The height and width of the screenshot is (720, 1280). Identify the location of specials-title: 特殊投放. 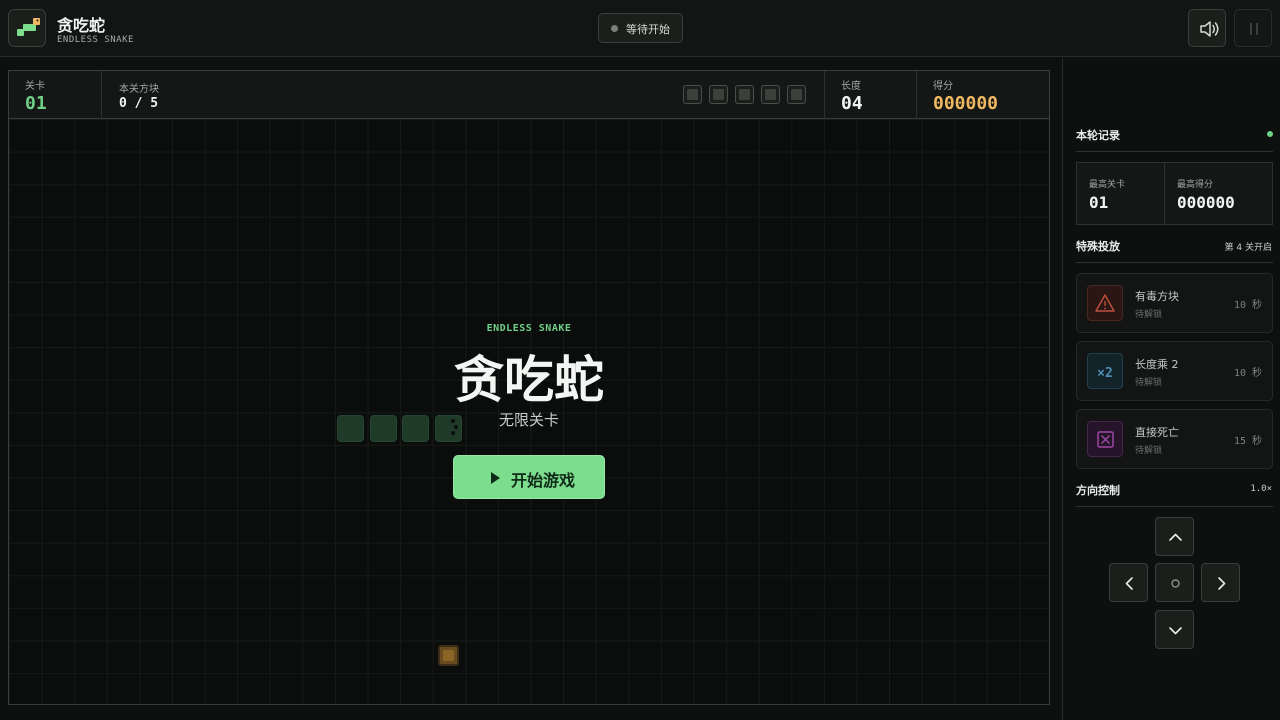
(1098, 246).